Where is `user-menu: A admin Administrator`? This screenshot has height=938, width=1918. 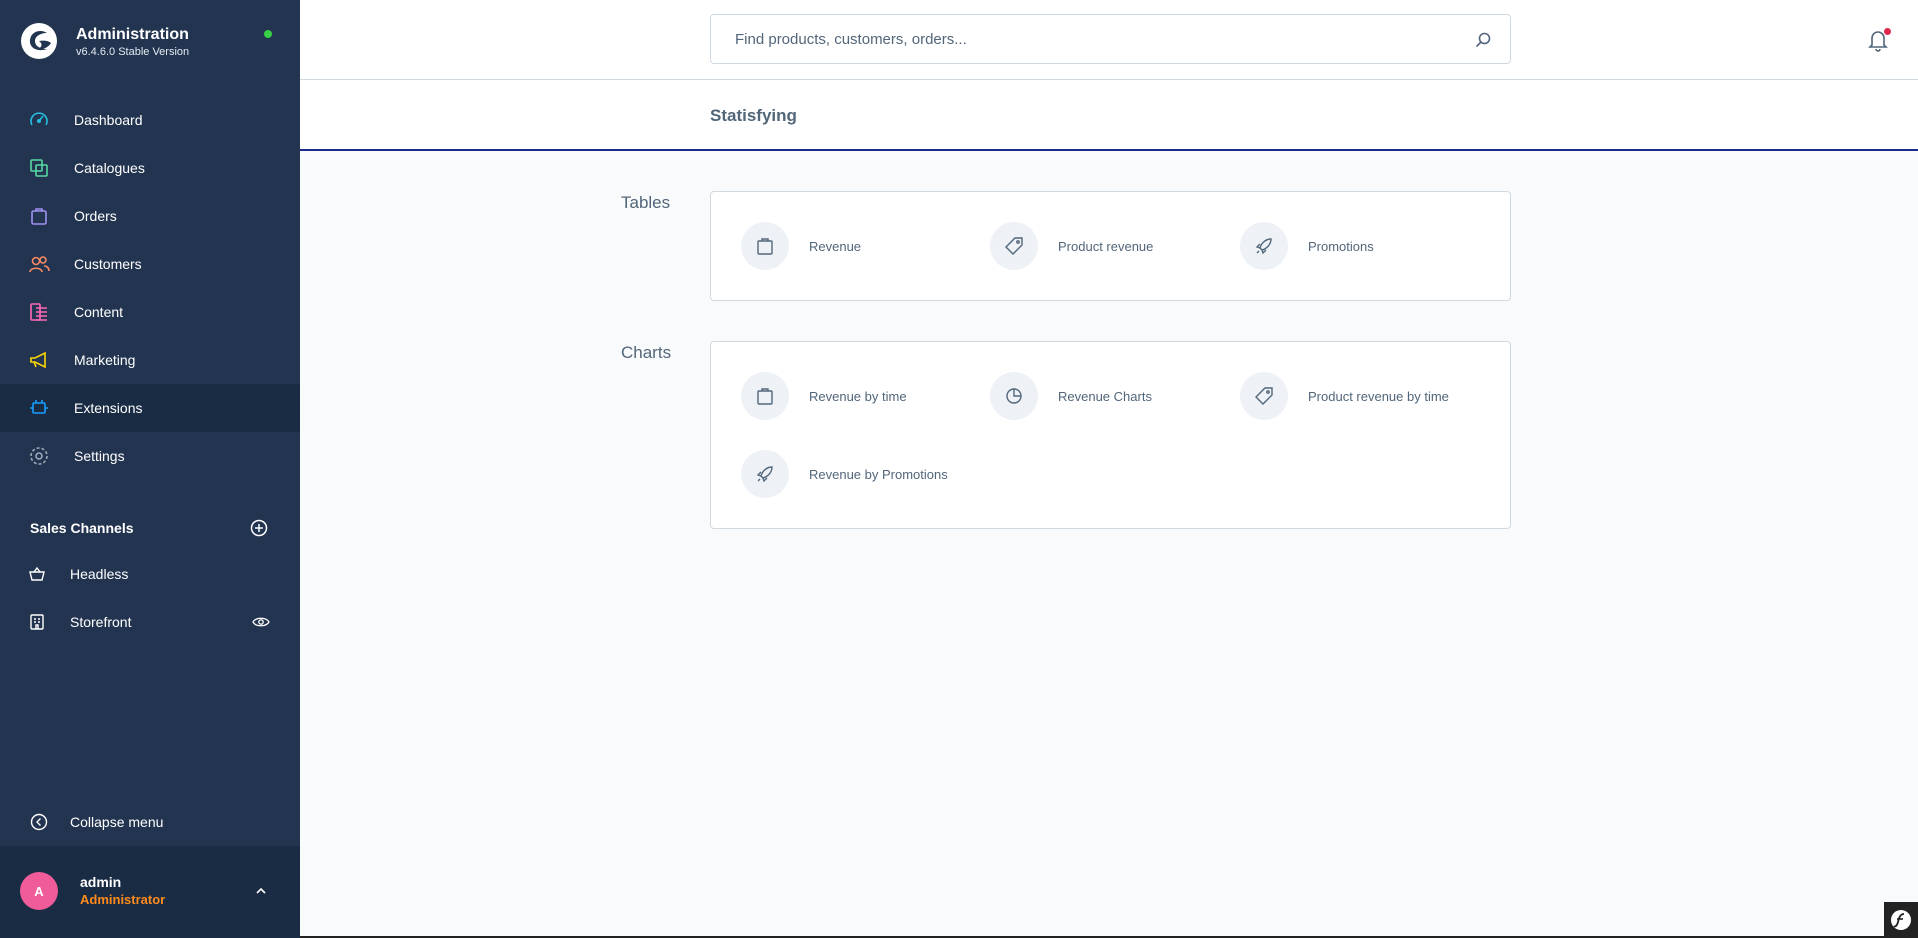
user-menu: A admin Administrator is located at coordinates (150, 892).